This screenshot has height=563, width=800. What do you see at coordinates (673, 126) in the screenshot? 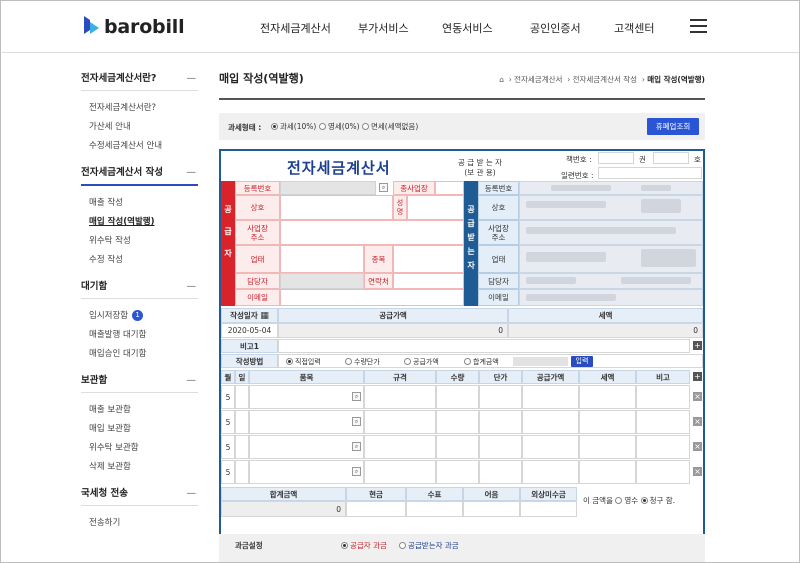
I see `closure-check-button: 휴폐업조회` at bounding box center [673, 126].